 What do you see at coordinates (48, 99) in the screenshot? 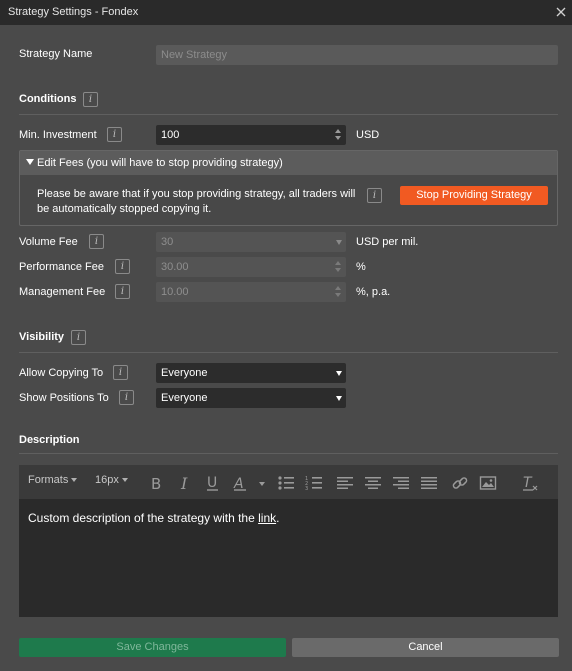
I see `conditions-title: Conditions` at bounding box center [48, 99].